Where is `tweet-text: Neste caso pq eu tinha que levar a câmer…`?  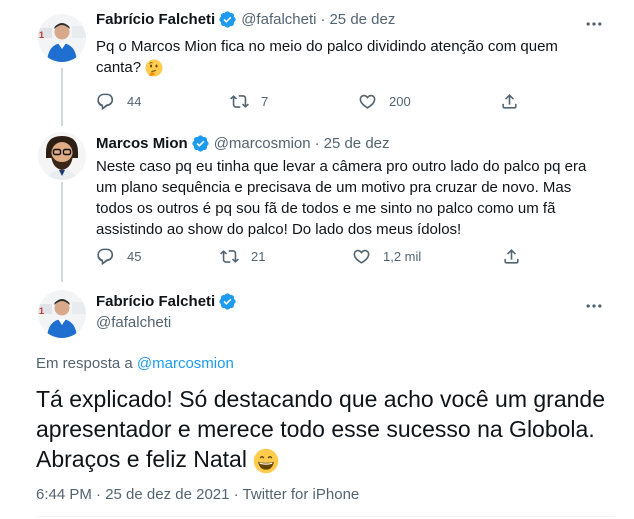
tweet-text: Neste caso pq eu tinha que levar a câmer… is located at coordinates (341, 198).